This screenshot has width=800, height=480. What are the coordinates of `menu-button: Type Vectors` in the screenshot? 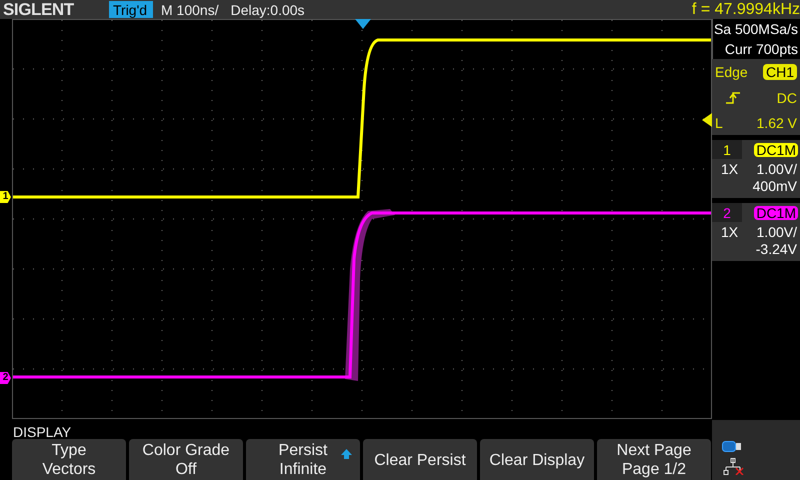 It's located at (69, 459).